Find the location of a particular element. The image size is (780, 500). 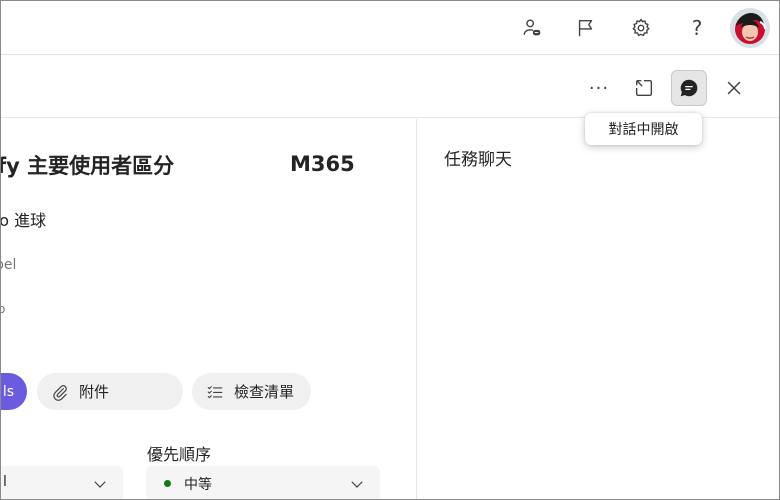

priority-label: 優先順序 is located at coordinates (179, 454).